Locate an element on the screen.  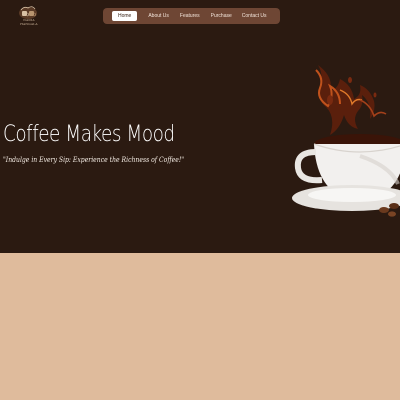
nav-item-home: Home is located at coordinates (125, 16).